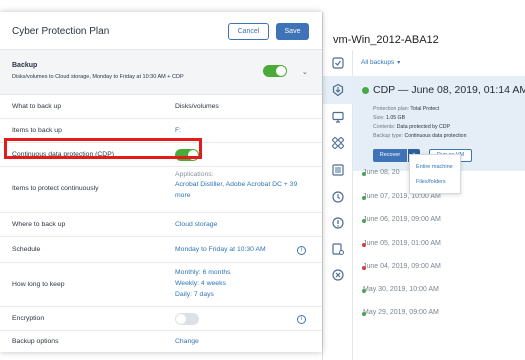  I want to click on row-label: How long to keep, so click(38, 284).